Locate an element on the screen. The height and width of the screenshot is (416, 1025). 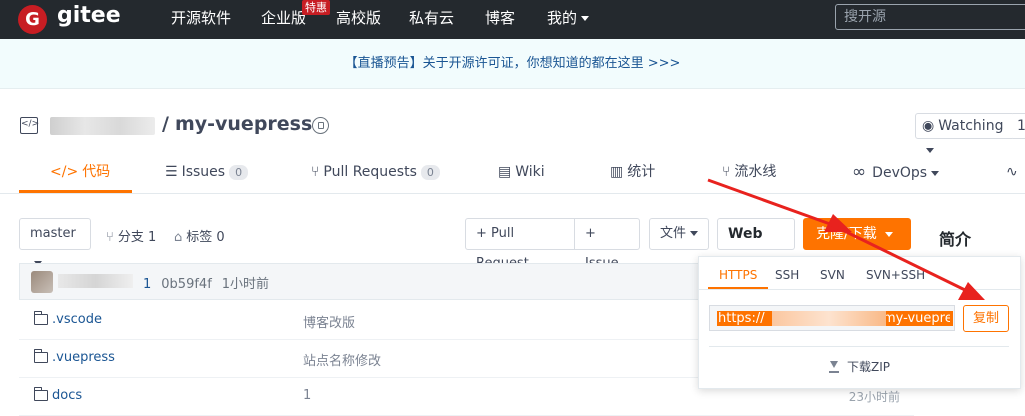
tab-more: ∿ is located at coordinates (1012, 174).